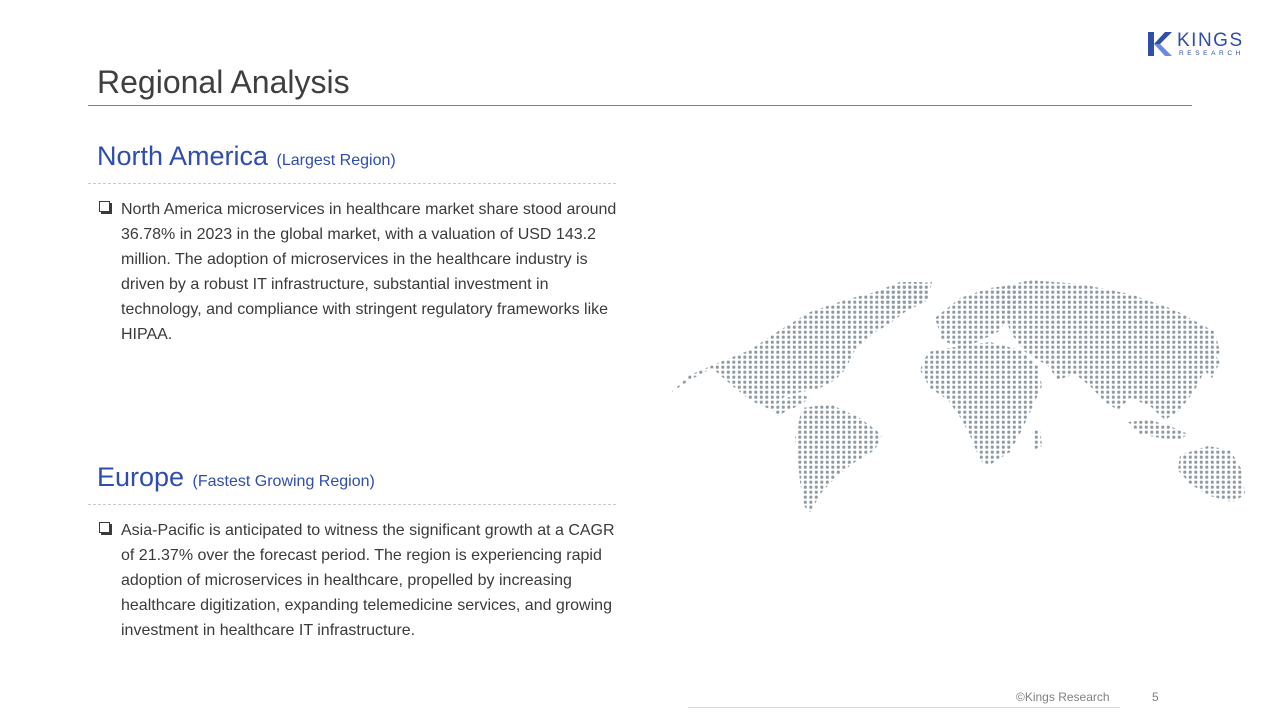 The height and width of the screenshot is (720, 1280). Describe the element at coordinates (1160, 44) in the screenshot. I see `kings-logo-mark-icon` at that location.